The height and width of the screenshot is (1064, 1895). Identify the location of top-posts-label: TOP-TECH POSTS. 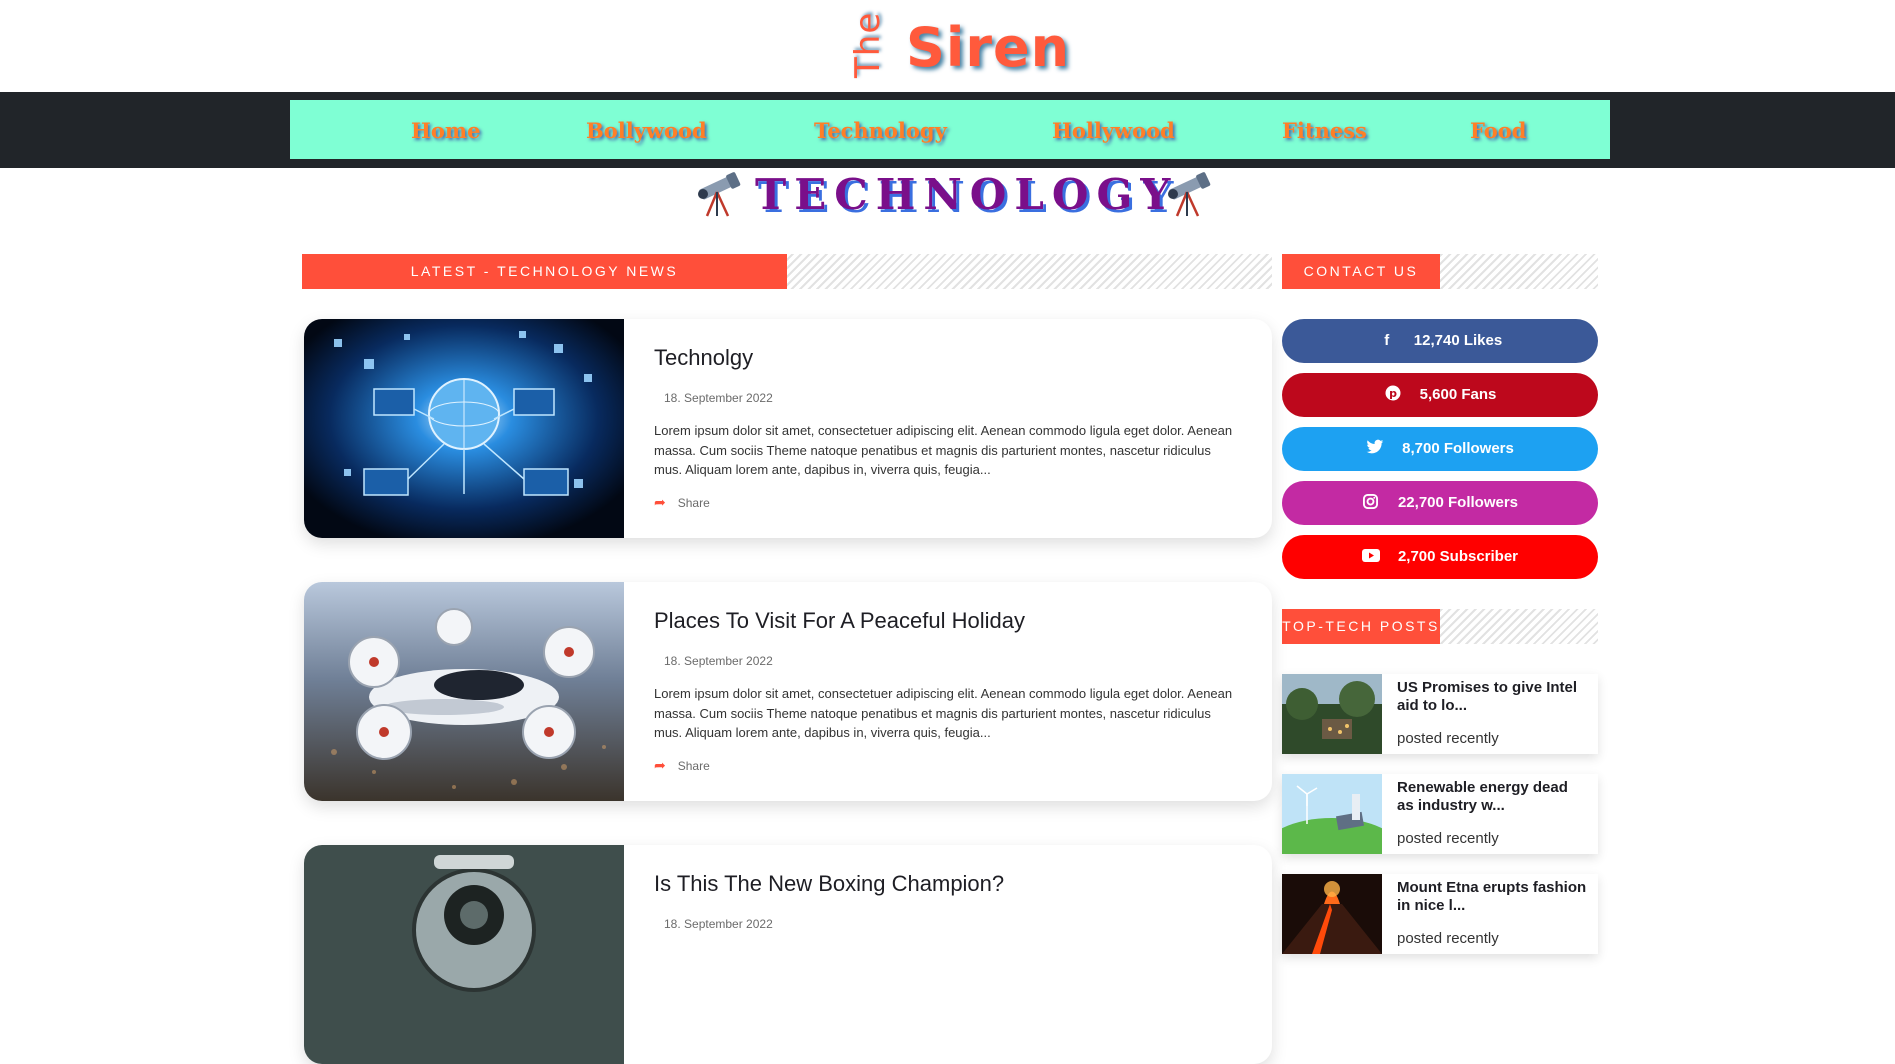
(1361, 626).